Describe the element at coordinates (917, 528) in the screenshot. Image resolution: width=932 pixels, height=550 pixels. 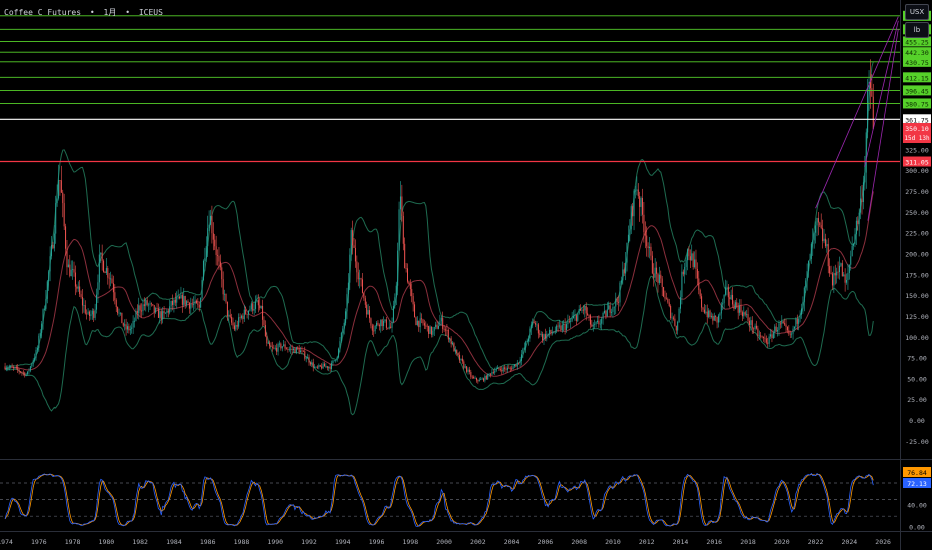
I see `stoch-tick-label: 0.00` at that location.